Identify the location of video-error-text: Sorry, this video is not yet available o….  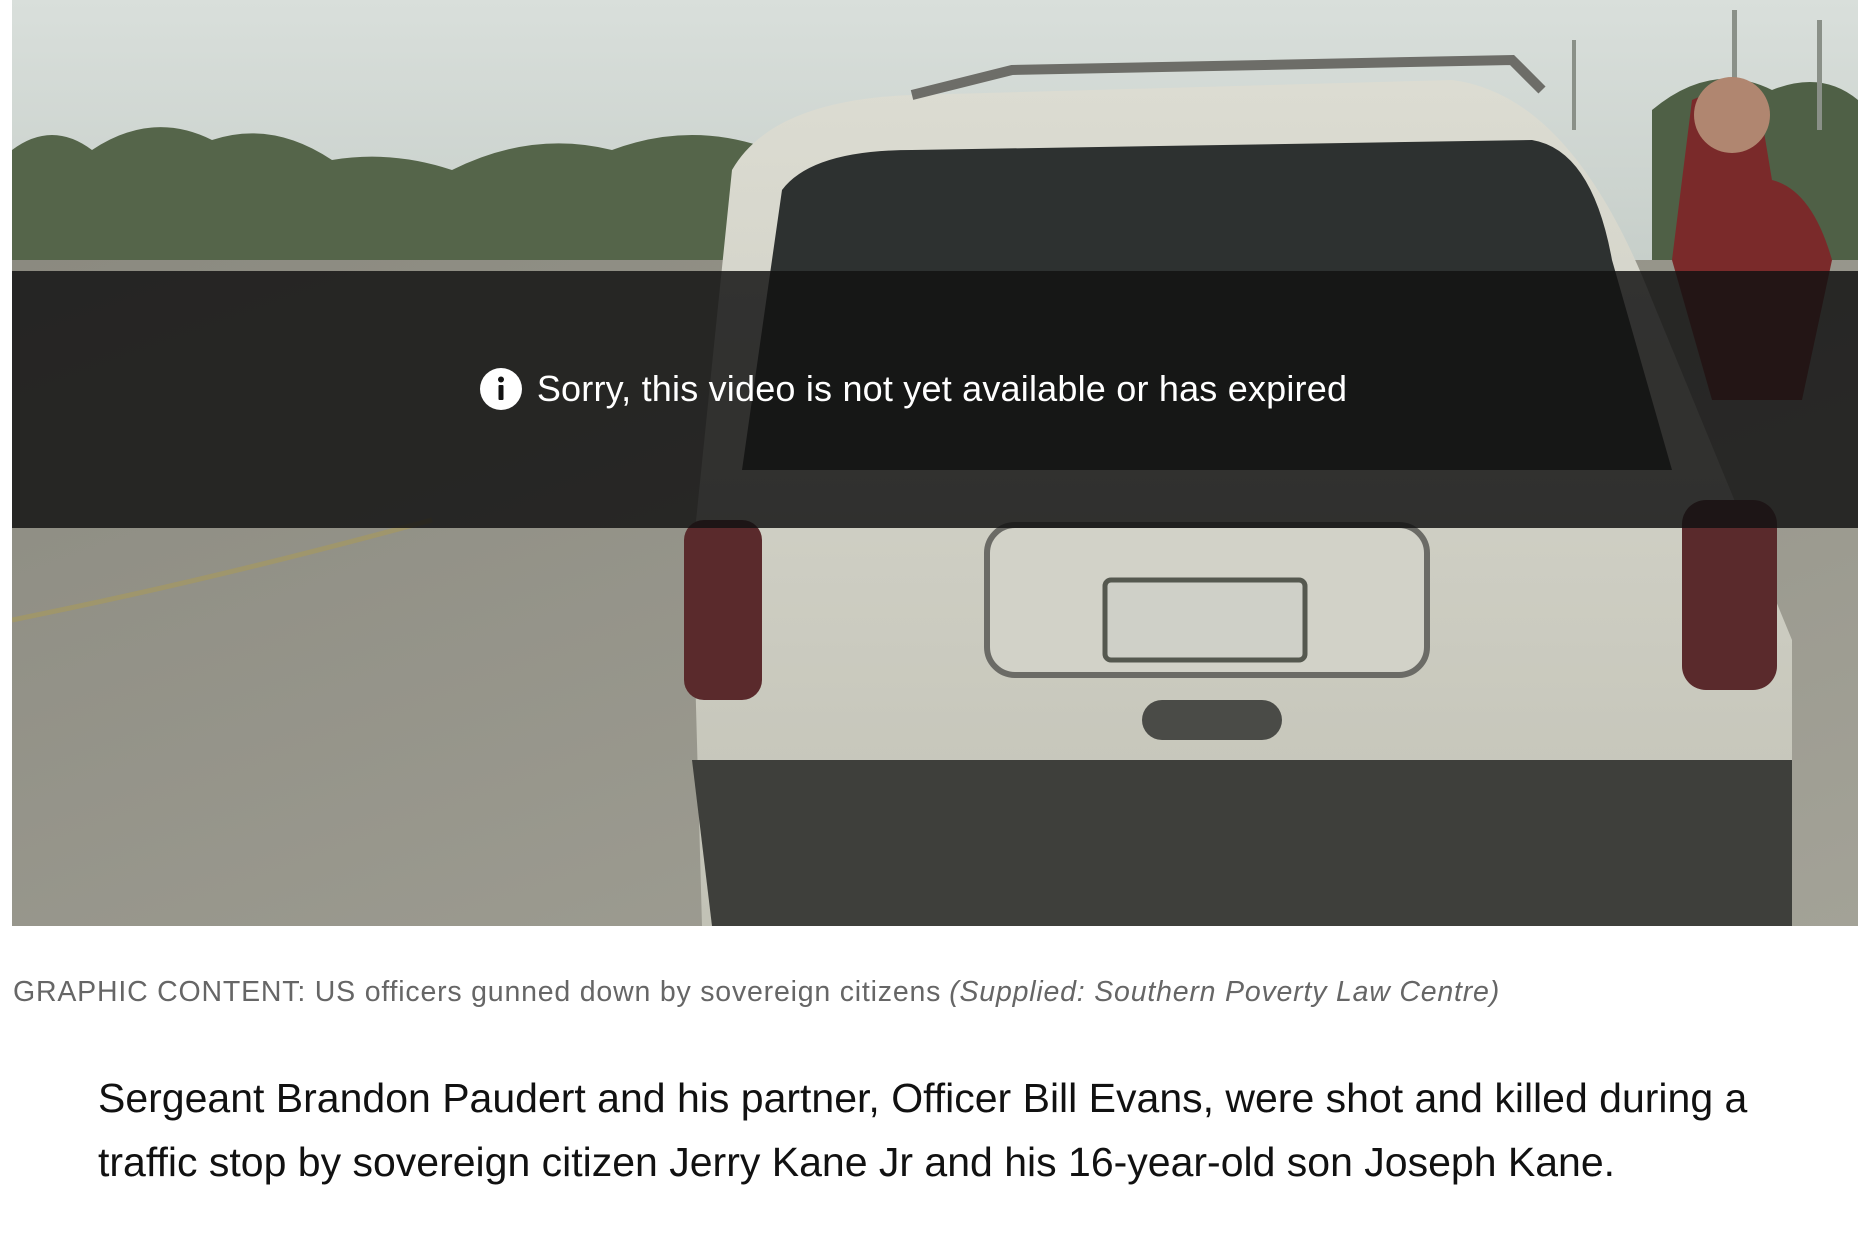
(942, 388).